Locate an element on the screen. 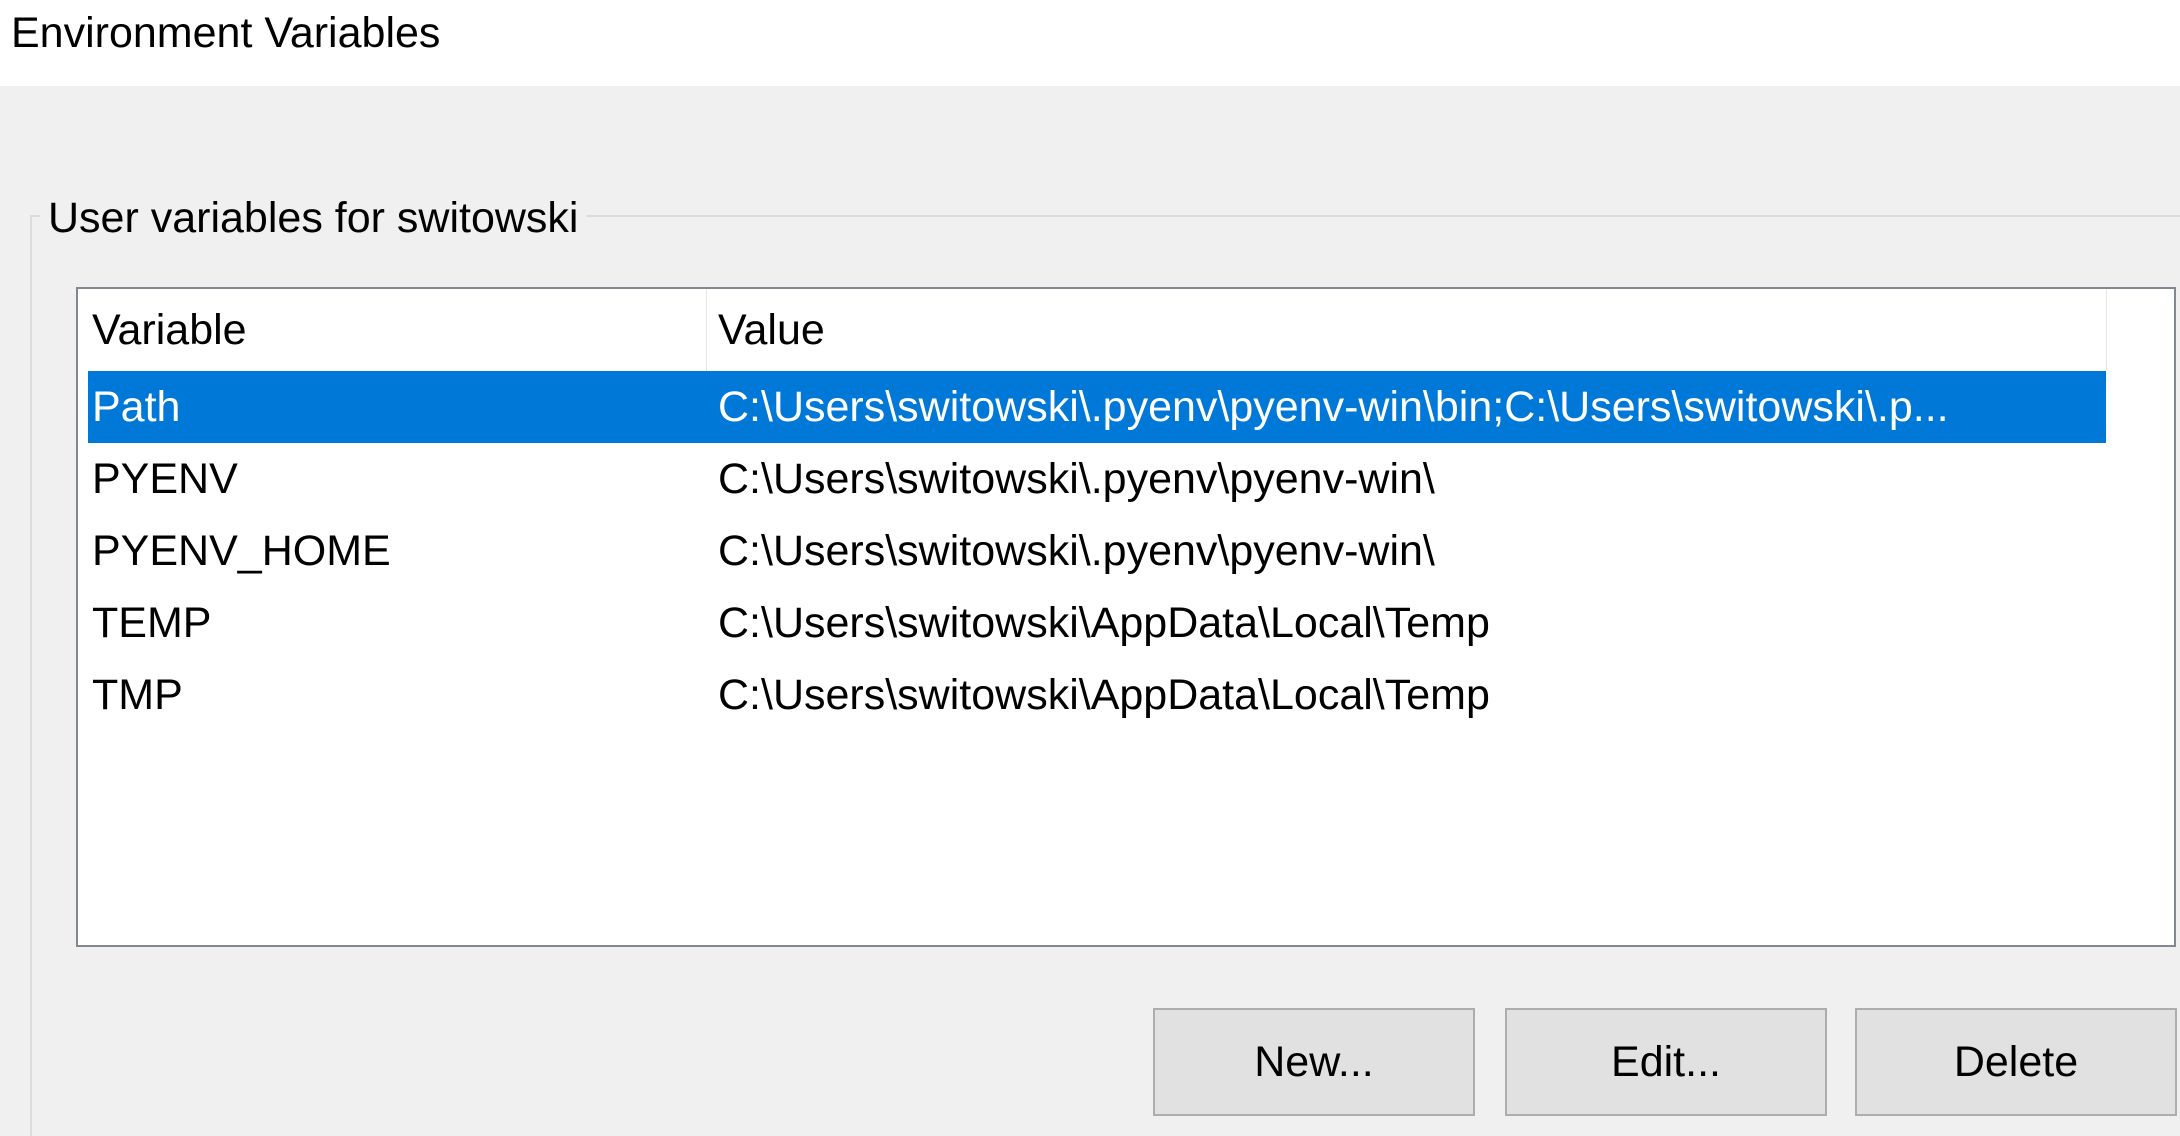 Image resolution: width=2180 pixels, height=1136 pixels. window-title: Environment Variables is located at coordinates (226, 33).